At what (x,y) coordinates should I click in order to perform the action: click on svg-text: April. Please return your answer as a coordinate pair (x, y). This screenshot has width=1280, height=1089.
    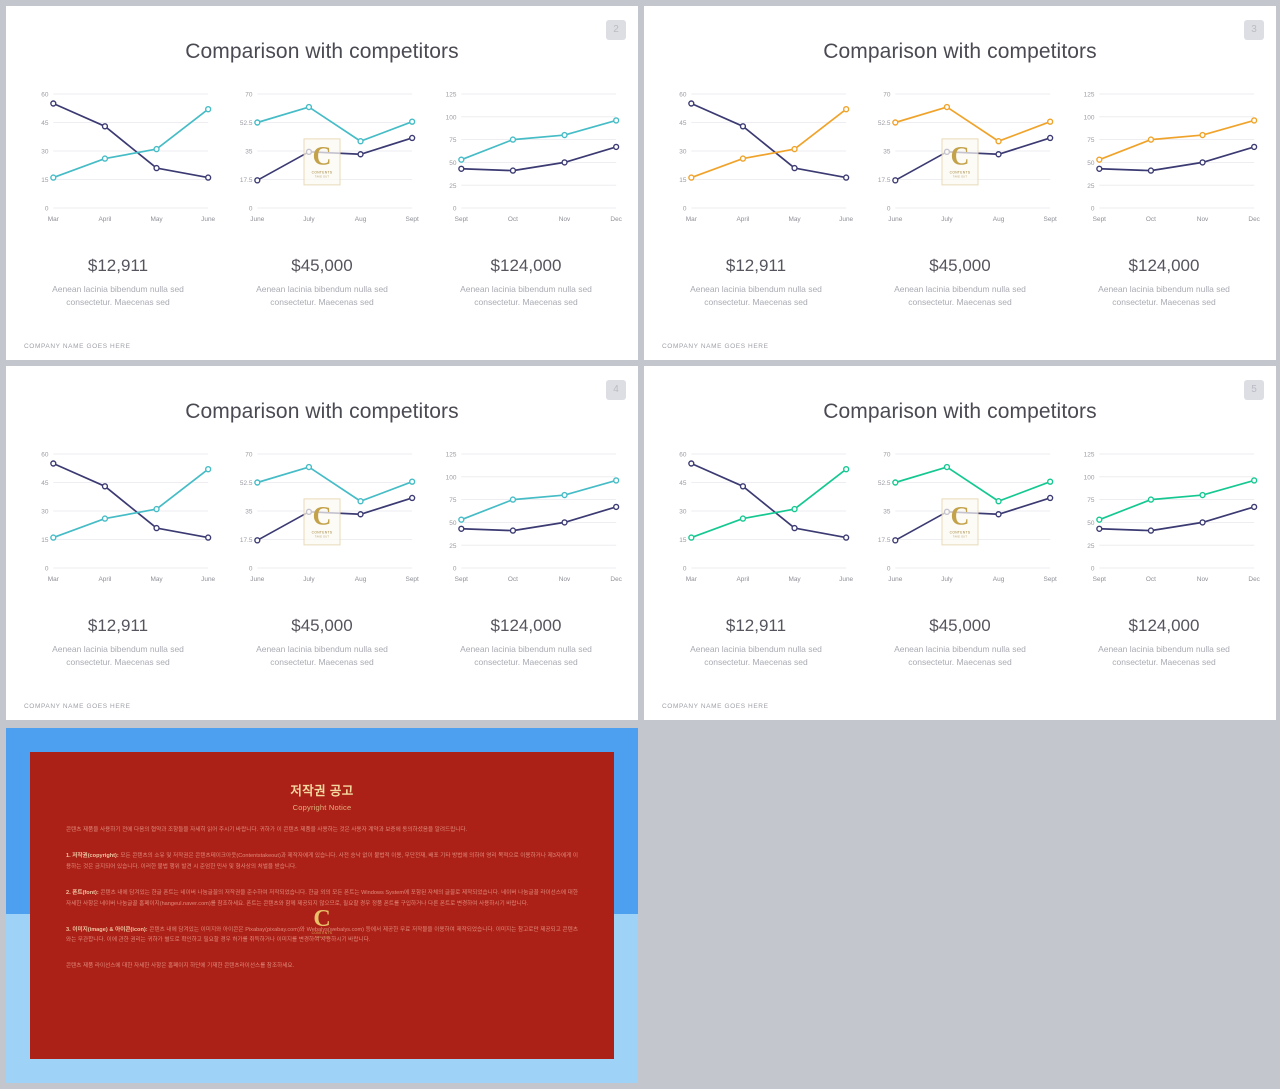
    Looking at the image, I should click on (742, 219).